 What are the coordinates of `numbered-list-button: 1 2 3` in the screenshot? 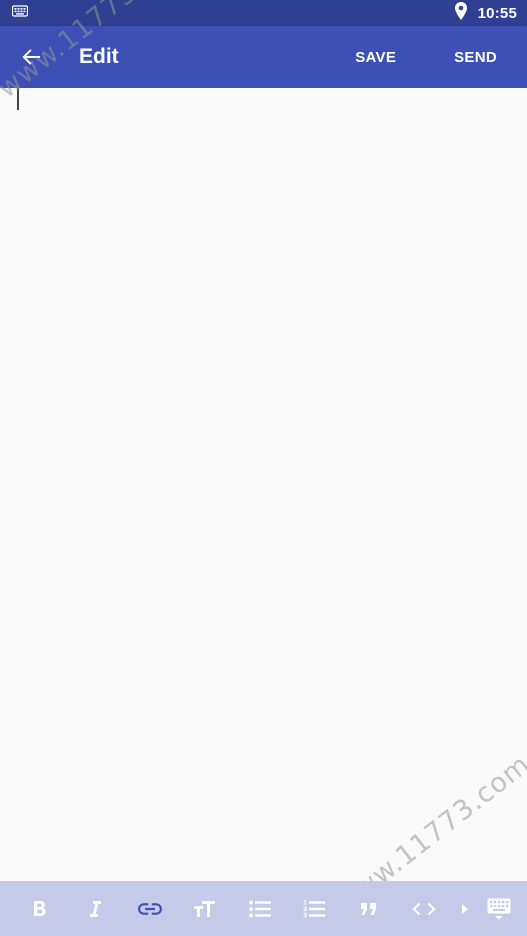 It's located at (314, 908).